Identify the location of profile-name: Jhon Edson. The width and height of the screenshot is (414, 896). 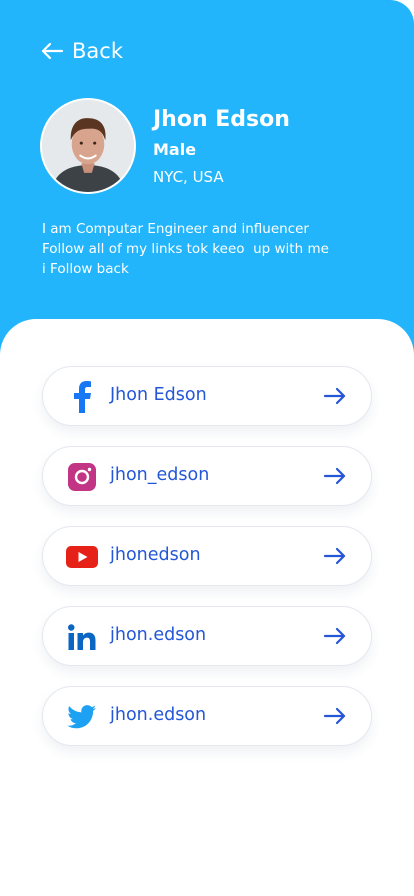
(221, 119).